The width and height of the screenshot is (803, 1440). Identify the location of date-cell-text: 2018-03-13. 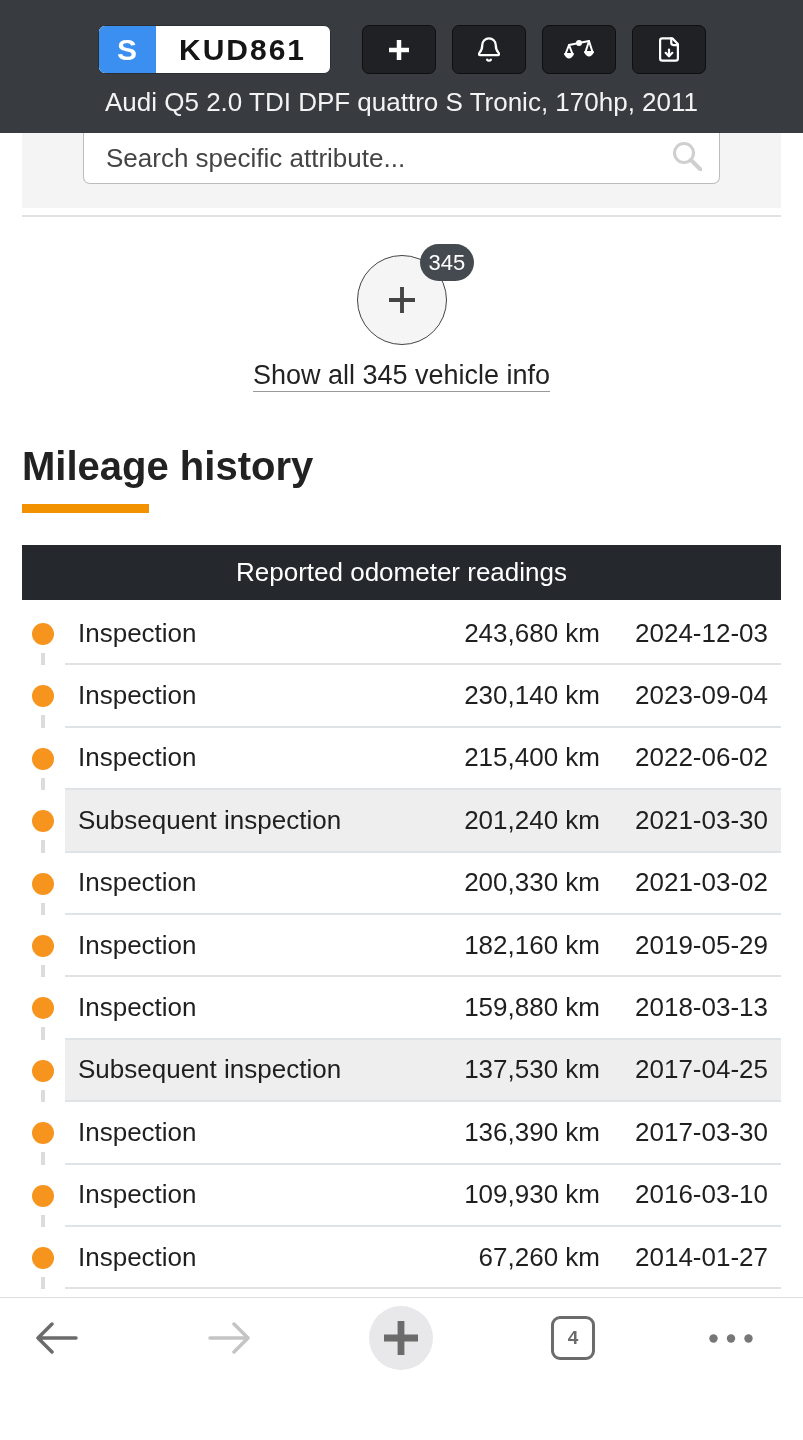
(701, 1008).